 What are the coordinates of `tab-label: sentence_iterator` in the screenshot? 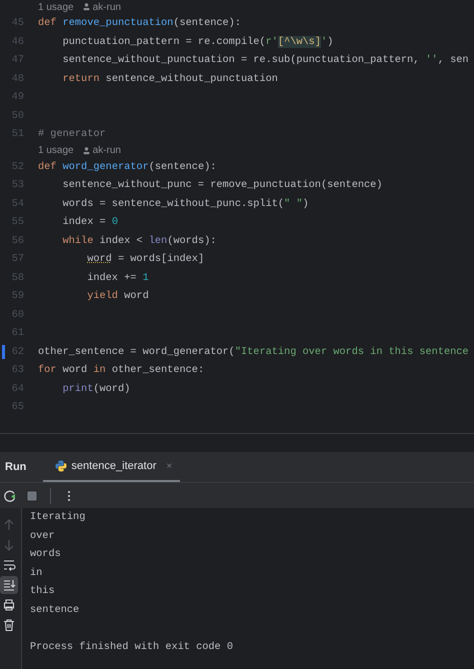 It's located at (113, 466).